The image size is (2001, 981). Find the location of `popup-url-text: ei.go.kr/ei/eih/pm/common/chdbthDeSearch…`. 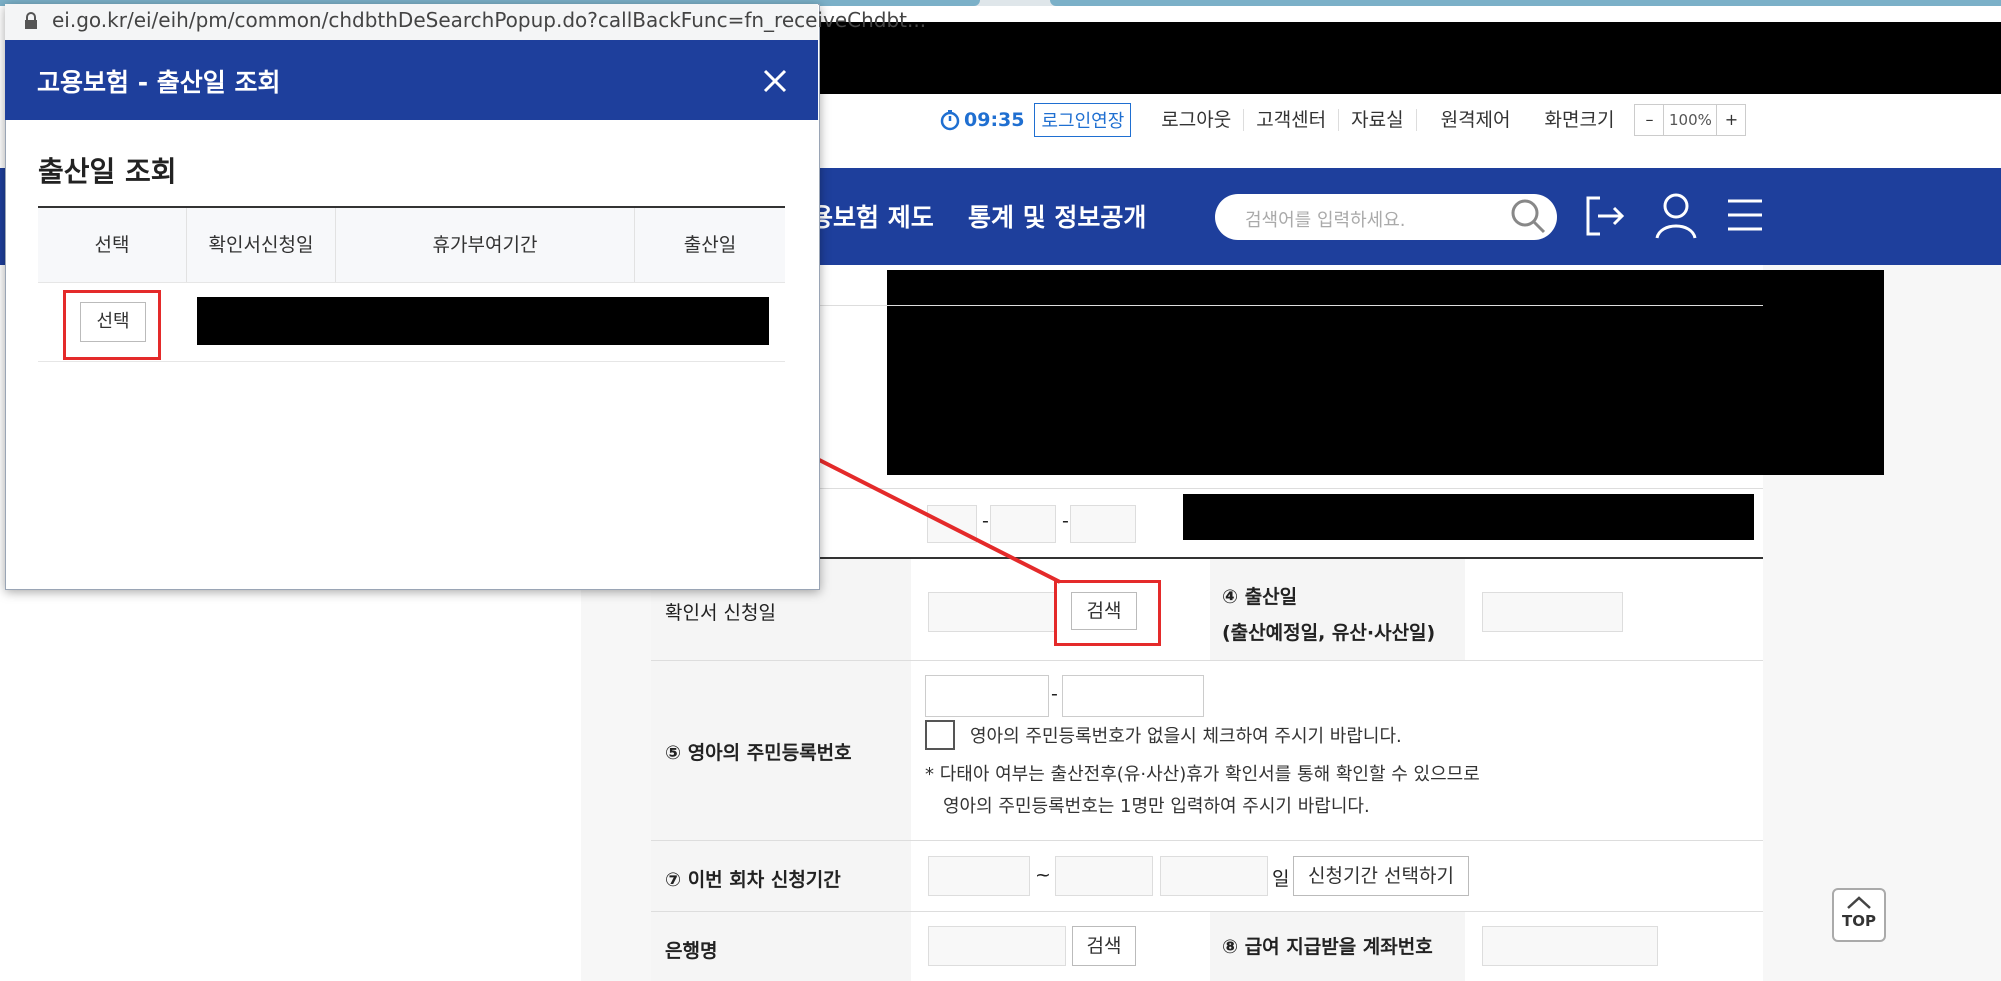

popup-url-text: ei.go.kr/ei/eih/pm/common/chdbthDeSearch… is located at coordinates (489, 20).